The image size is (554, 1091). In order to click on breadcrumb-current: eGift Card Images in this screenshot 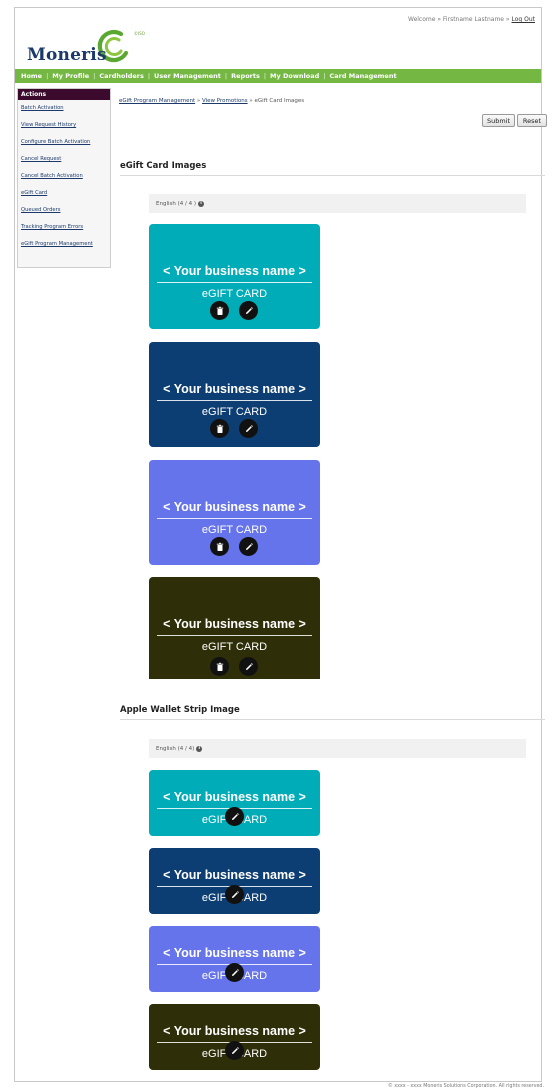, I will do `click(279, 101)`.